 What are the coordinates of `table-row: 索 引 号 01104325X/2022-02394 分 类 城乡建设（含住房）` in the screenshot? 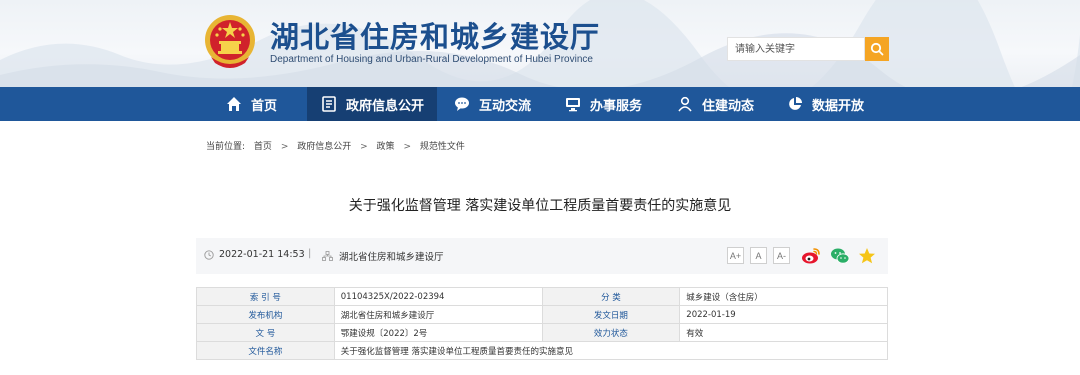 It's located at (542, 296).